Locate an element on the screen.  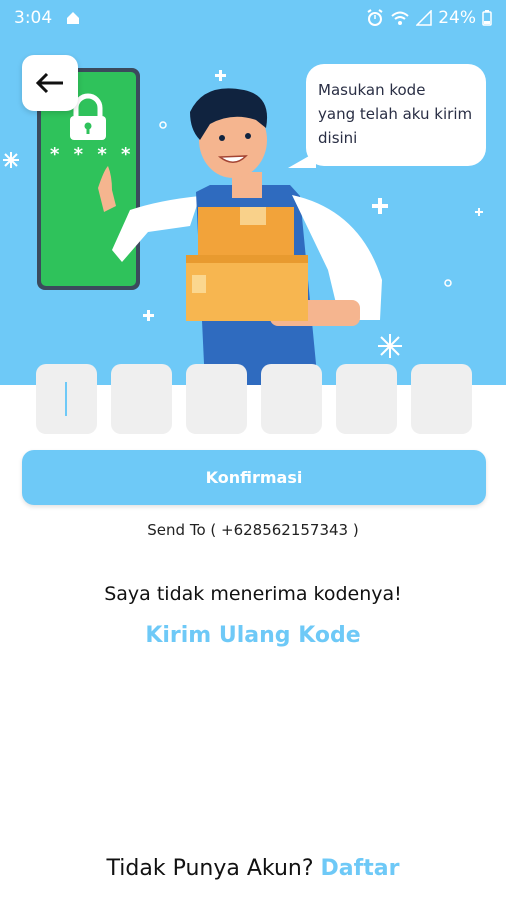
back-arrow-icon is located at coordinates (49, 83).